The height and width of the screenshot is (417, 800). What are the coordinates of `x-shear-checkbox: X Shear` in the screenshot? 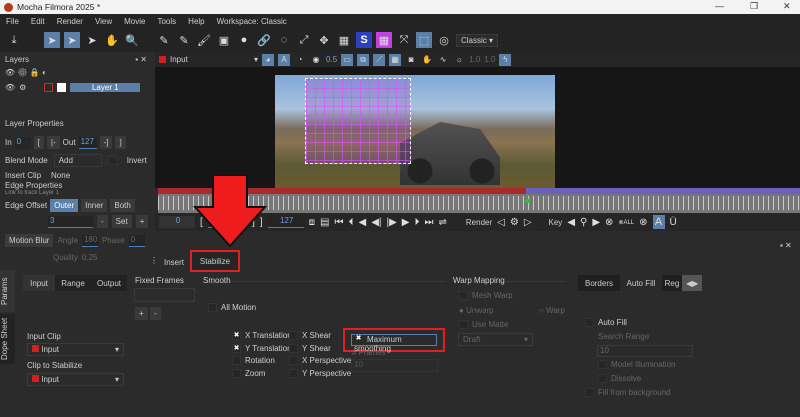 It's located at (320, 336).